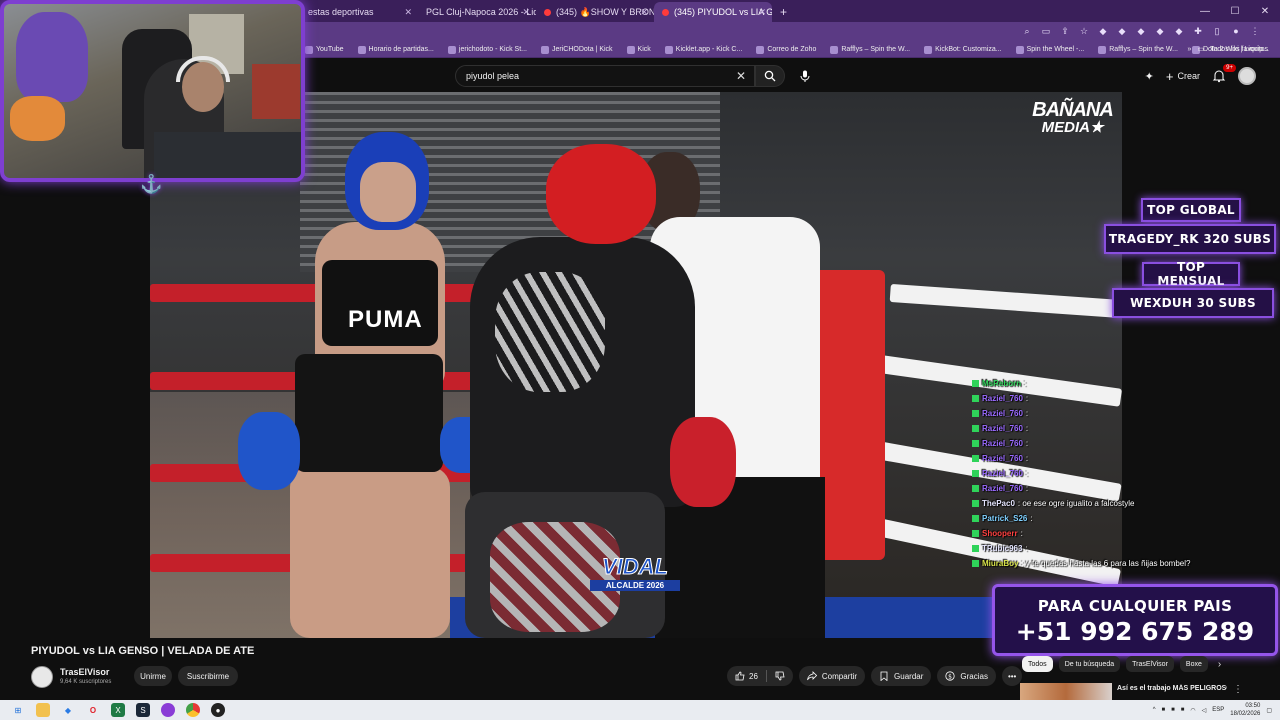 This screenshot has height=720, width=1280. I want to click on bookmark-item: JeriCHODota | Kick, so click(576, 49).